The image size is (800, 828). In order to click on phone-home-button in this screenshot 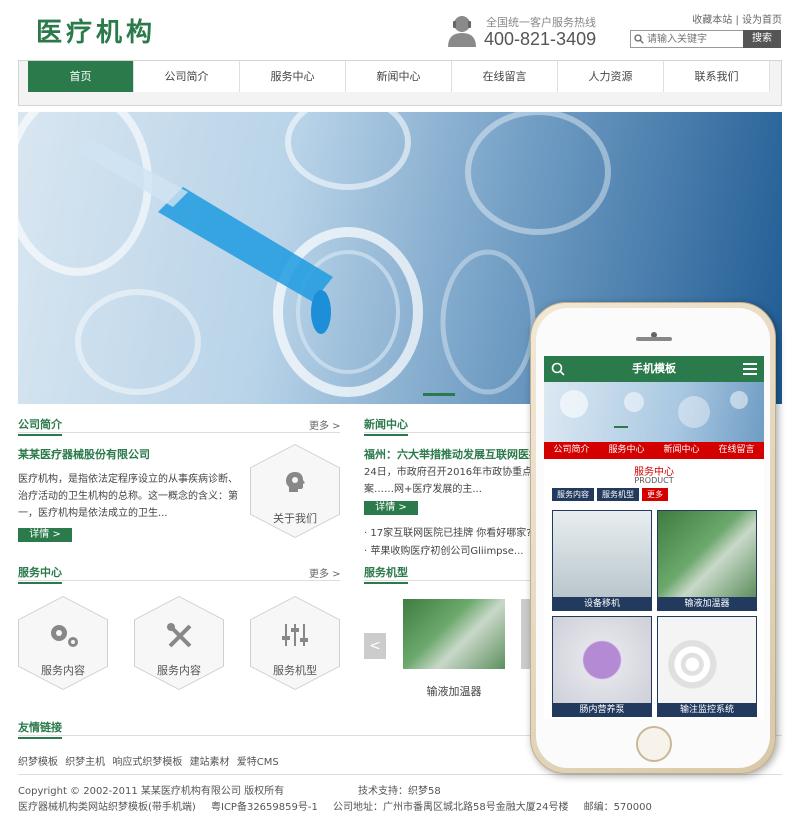, I will do `click(654, 744)`.